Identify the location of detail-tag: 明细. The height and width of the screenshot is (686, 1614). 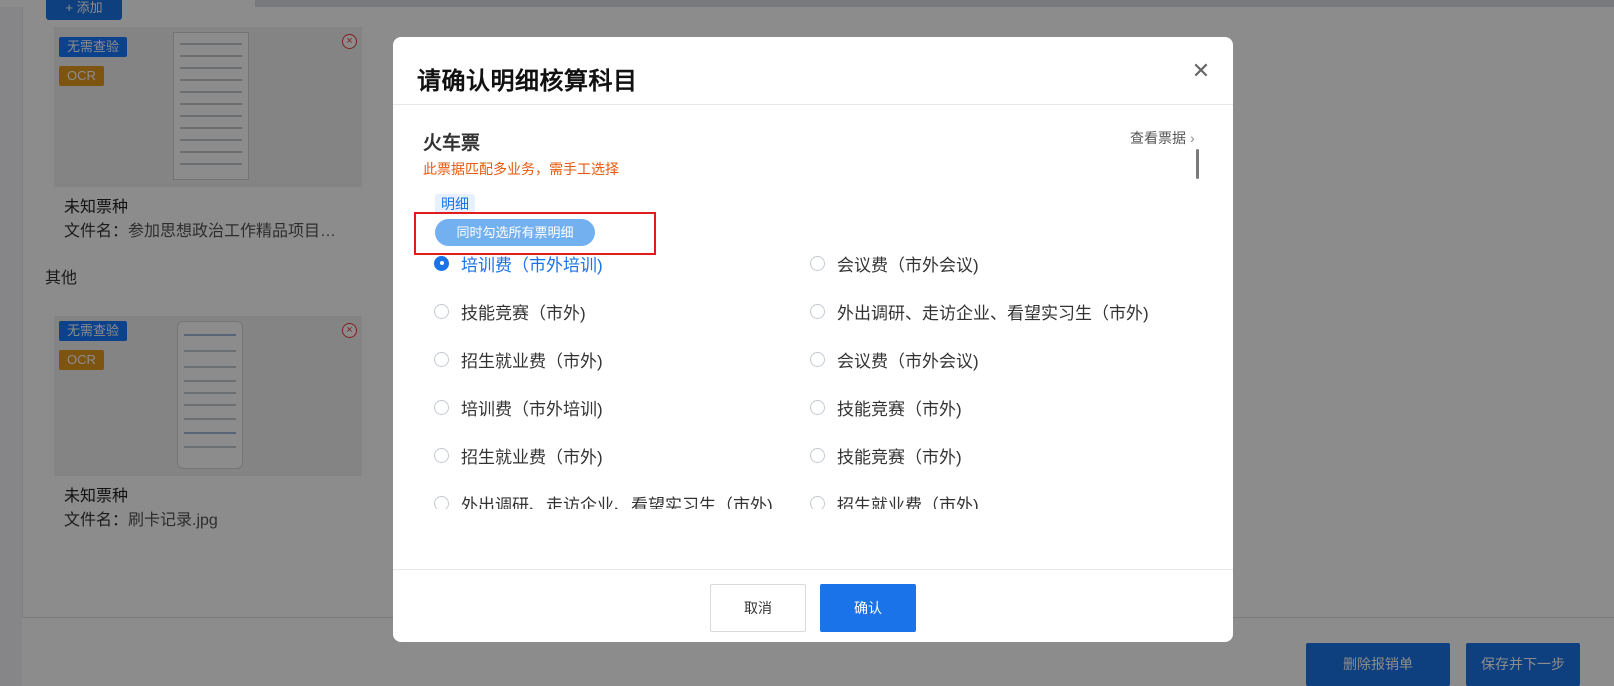
(455, 204).